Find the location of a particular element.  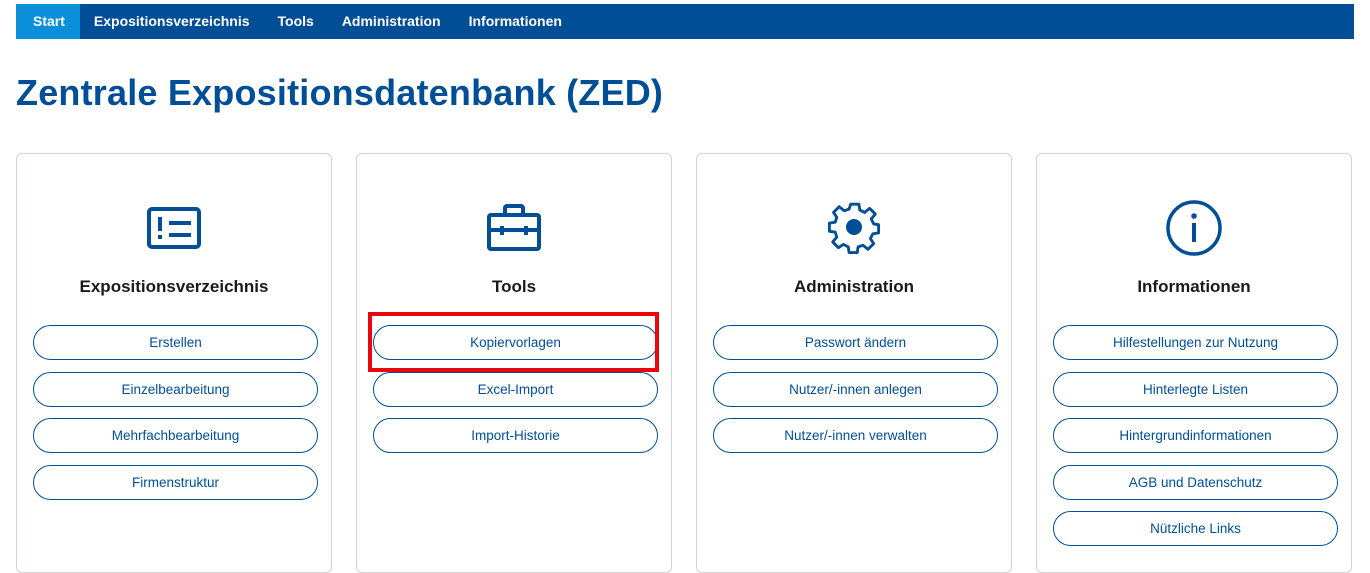

card-title: Tools is located at coordinates (514, 286).